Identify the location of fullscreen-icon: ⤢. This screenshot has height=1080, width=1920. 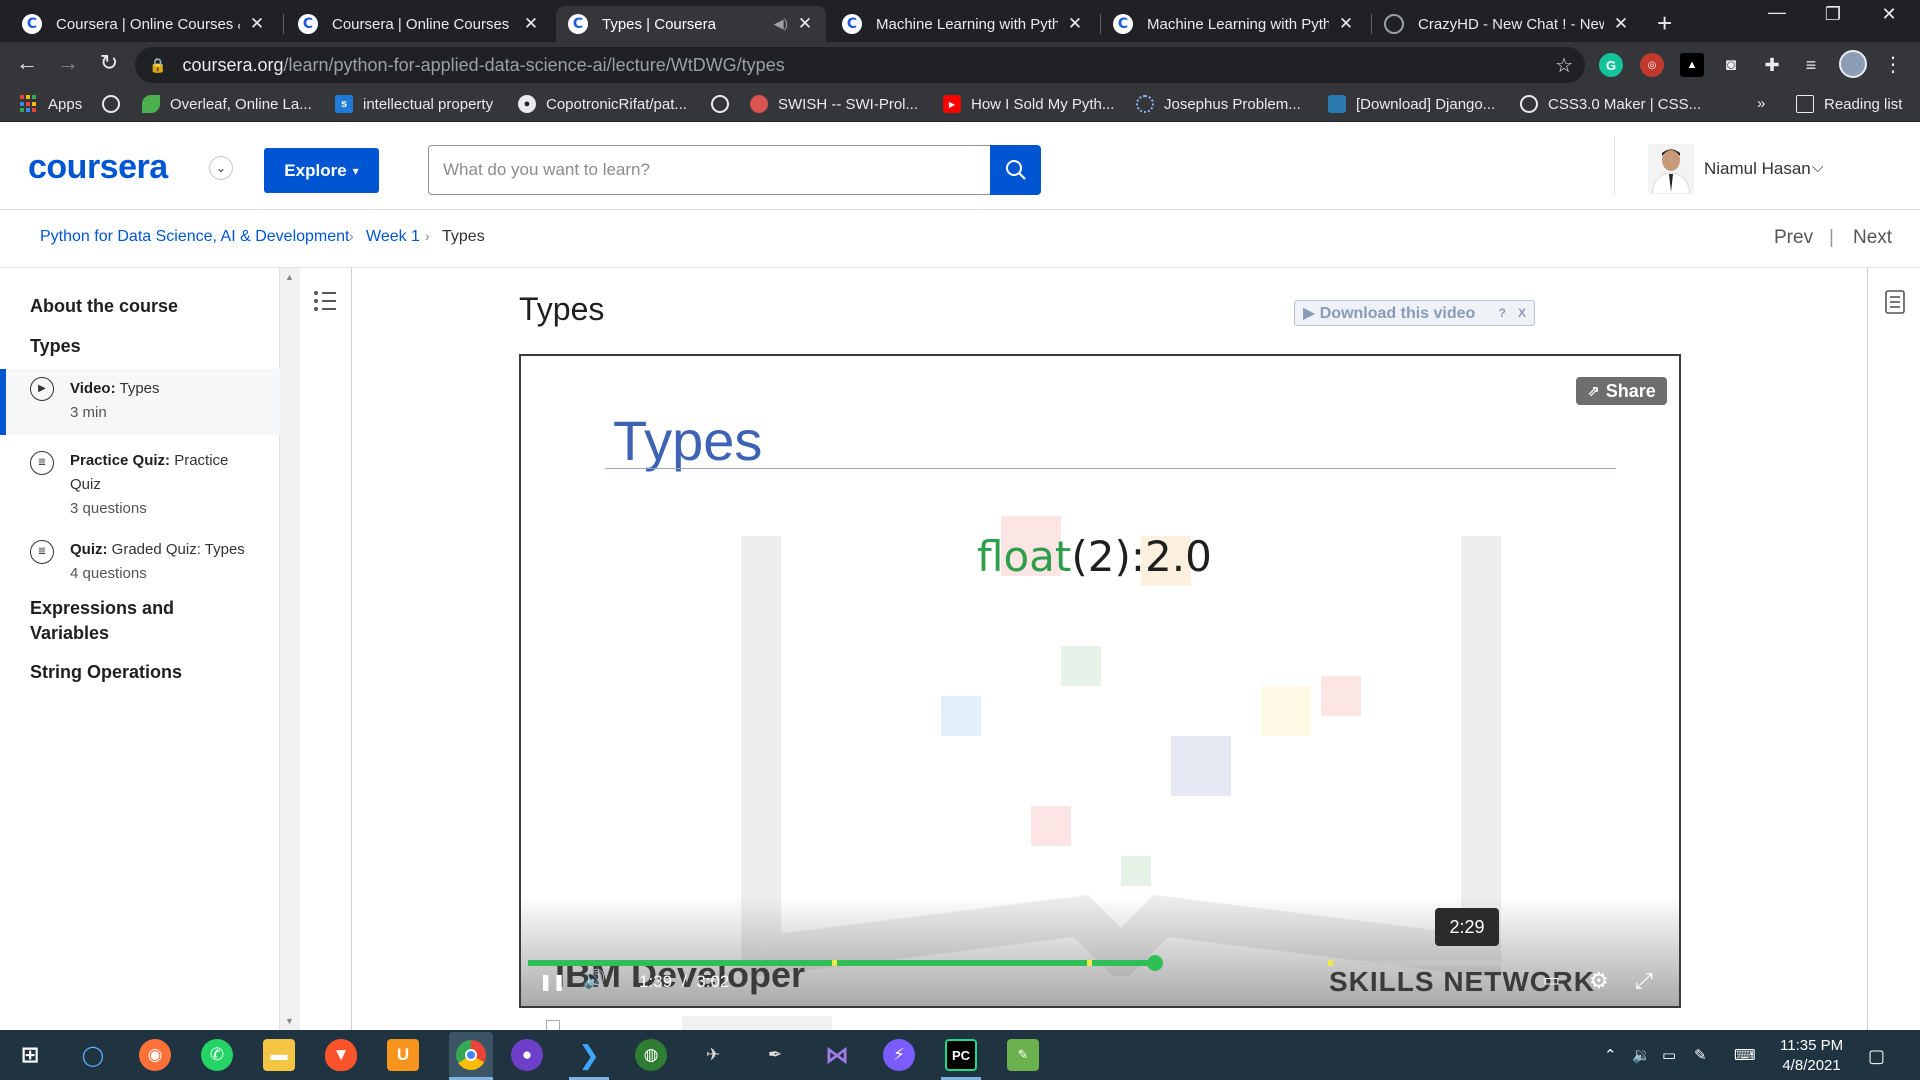
(1644, 981).